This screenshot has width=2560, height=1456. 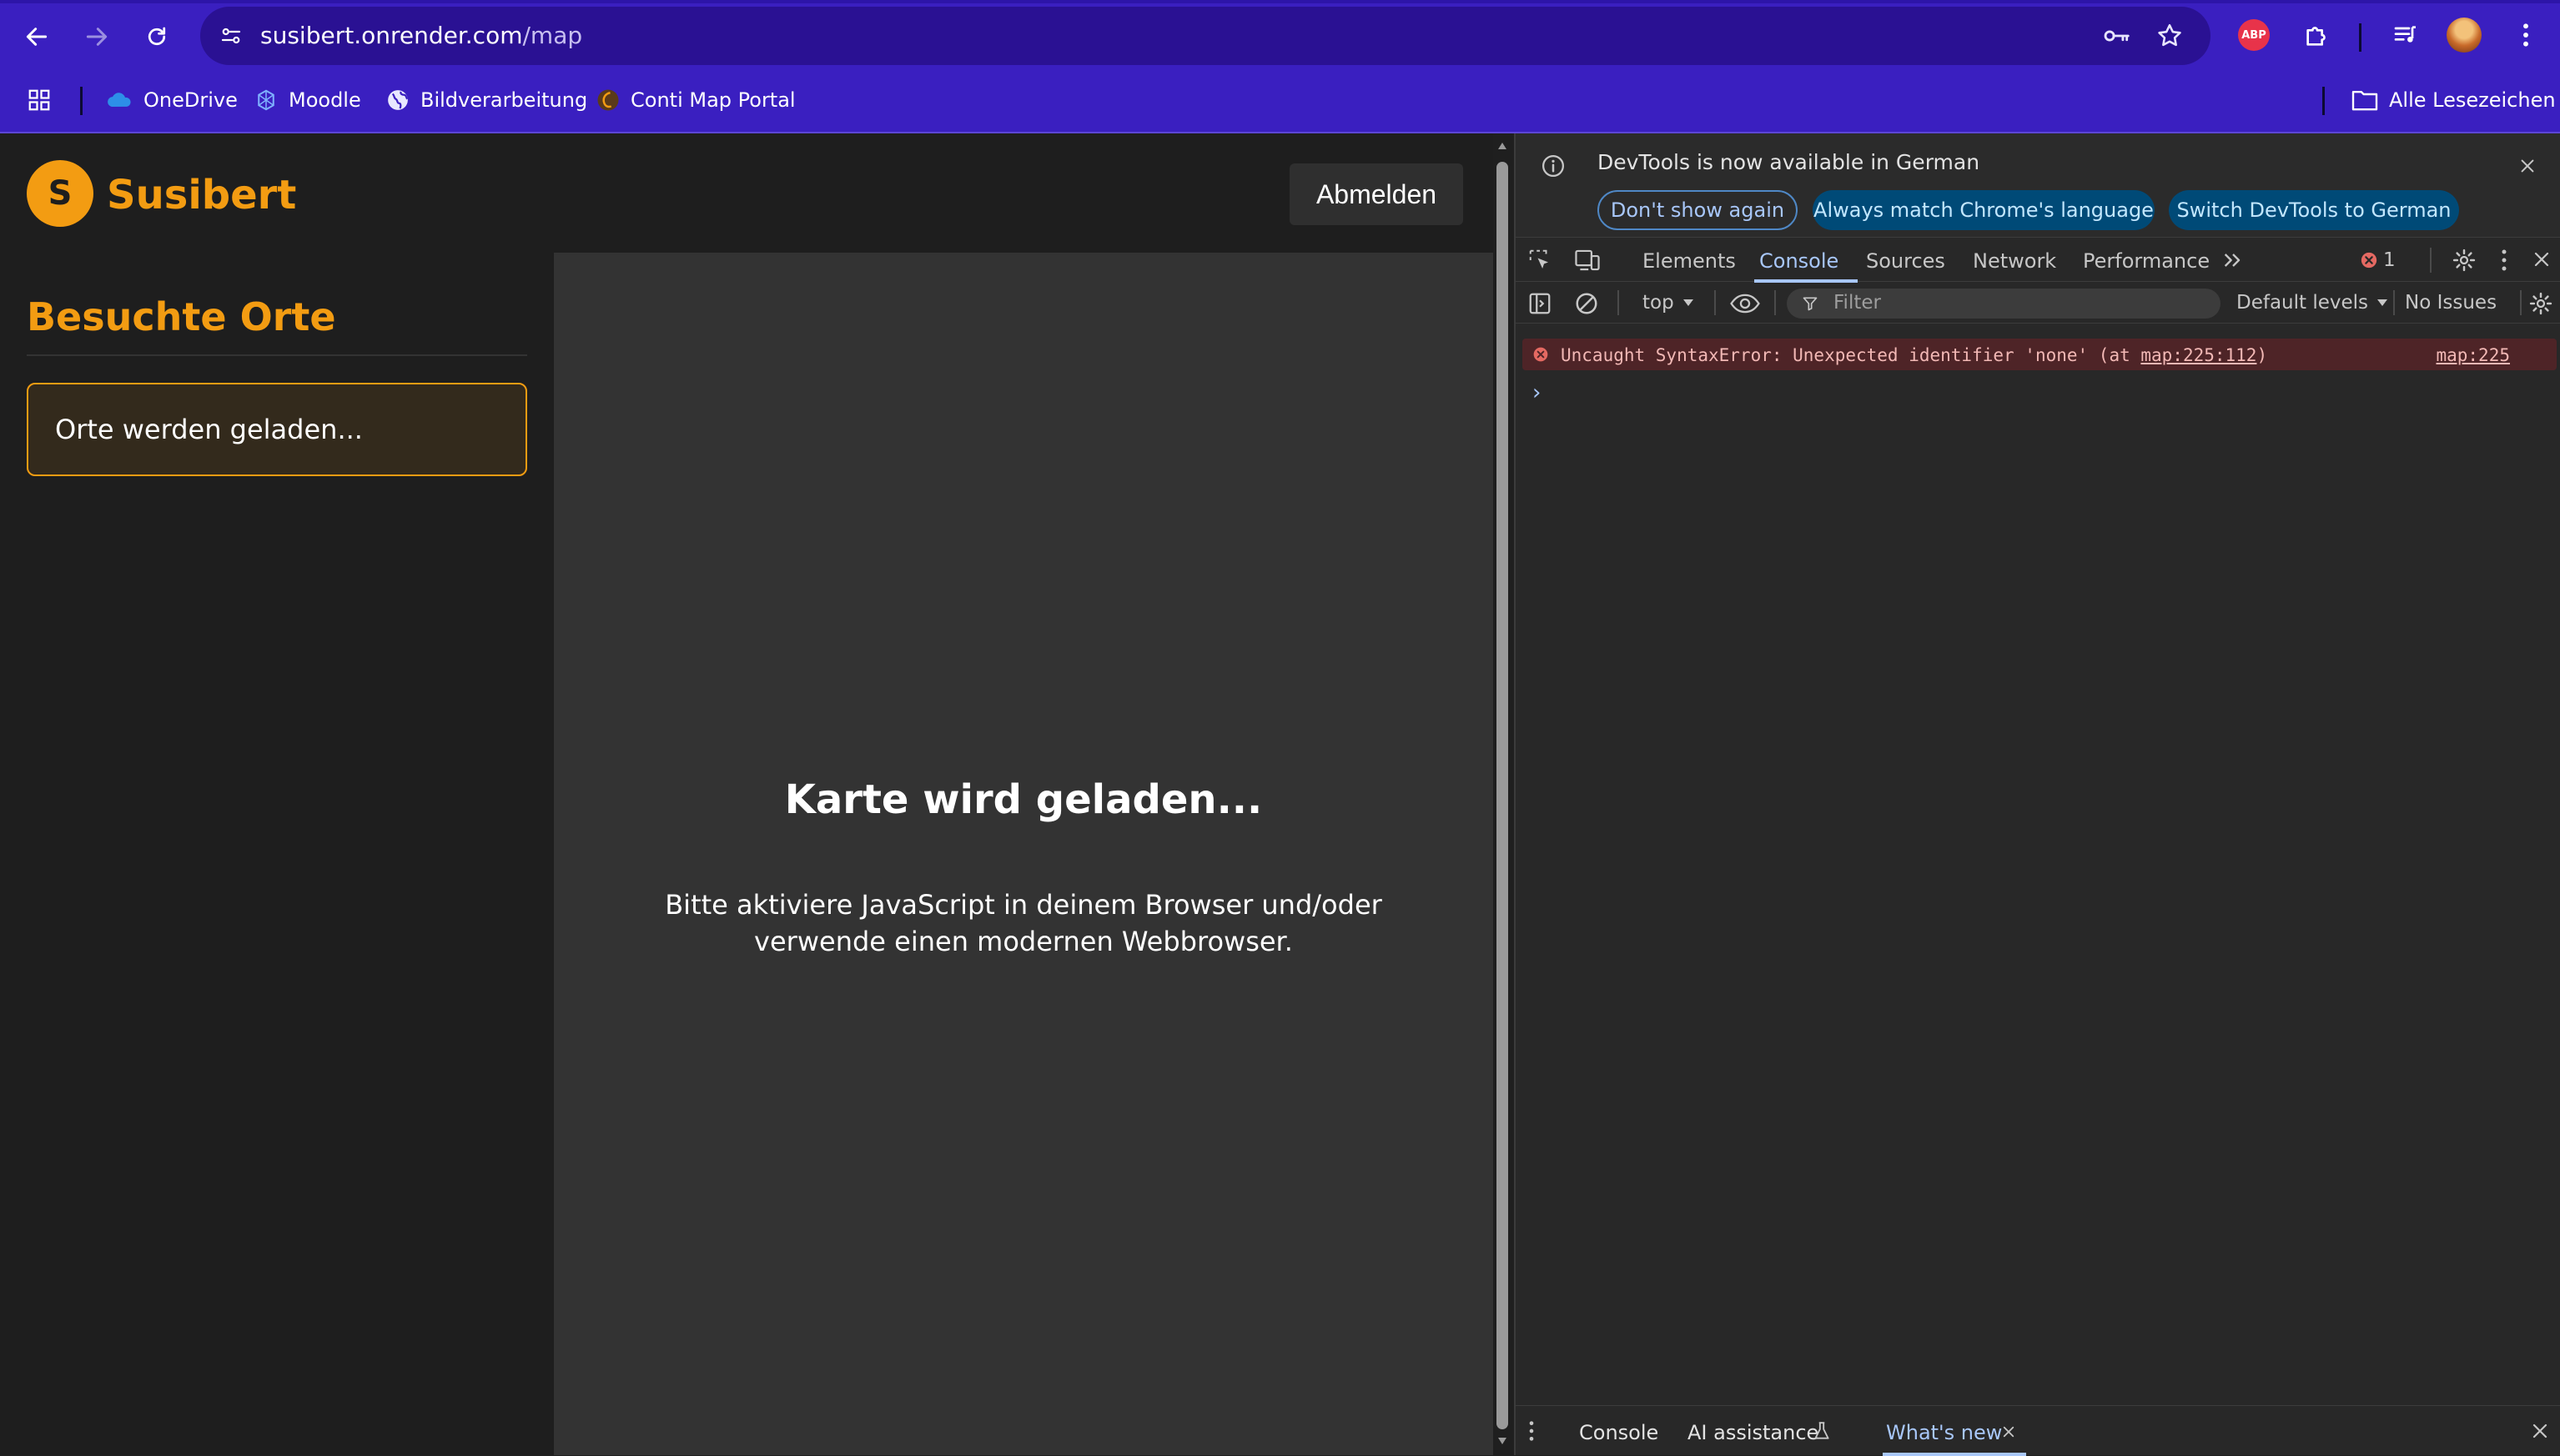 I want to click on url-host: susibert.onrender.com, so click(x=391, y=35).